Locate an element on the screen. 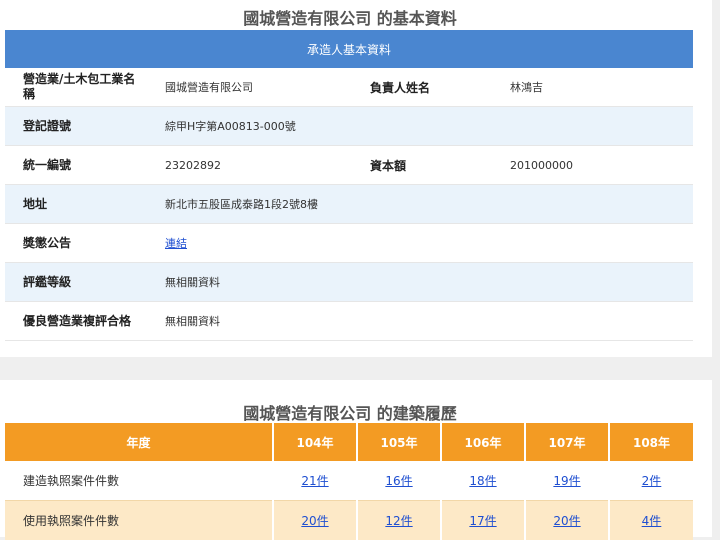  building-permits-106-link: 18件 is located at coordinates (482, 481).